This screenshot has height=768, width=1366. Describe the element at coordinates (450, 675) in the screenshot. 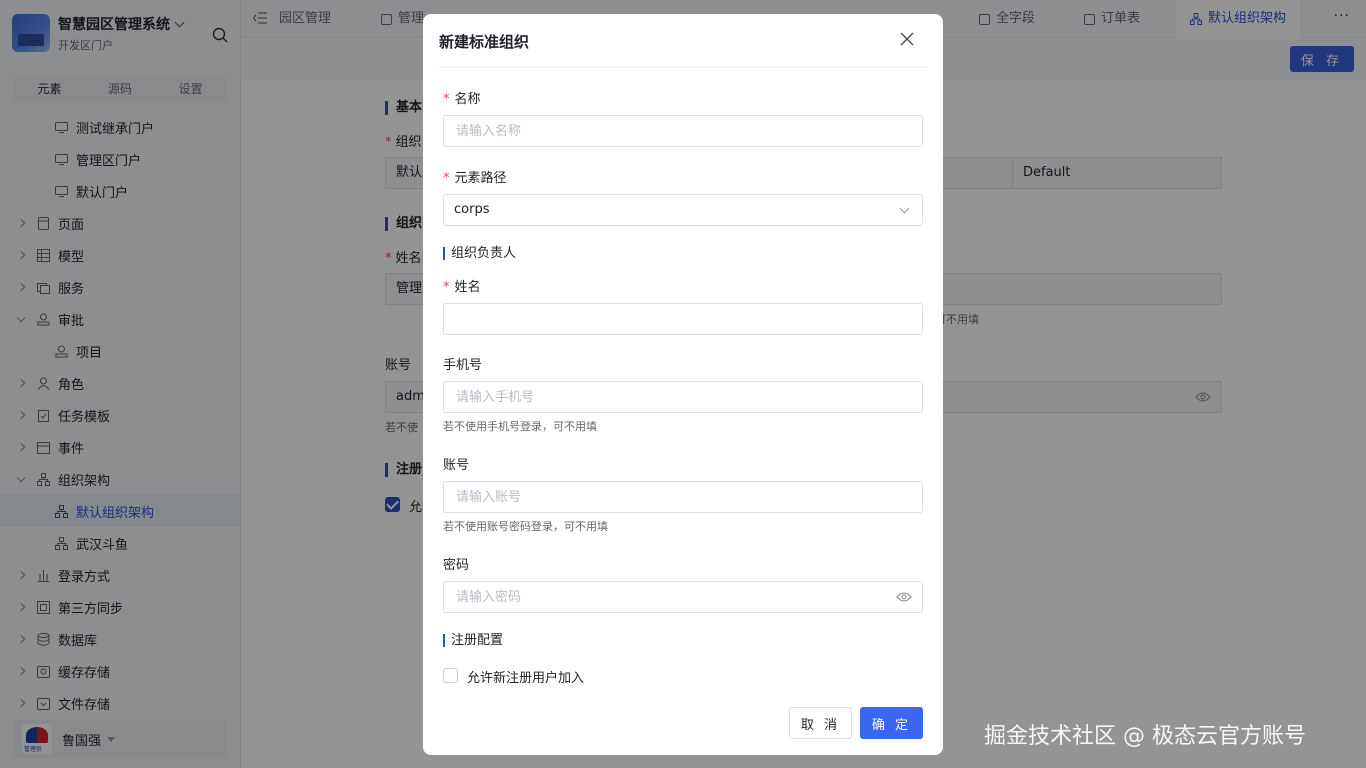

I see `allow-register-checkbox` at that location.